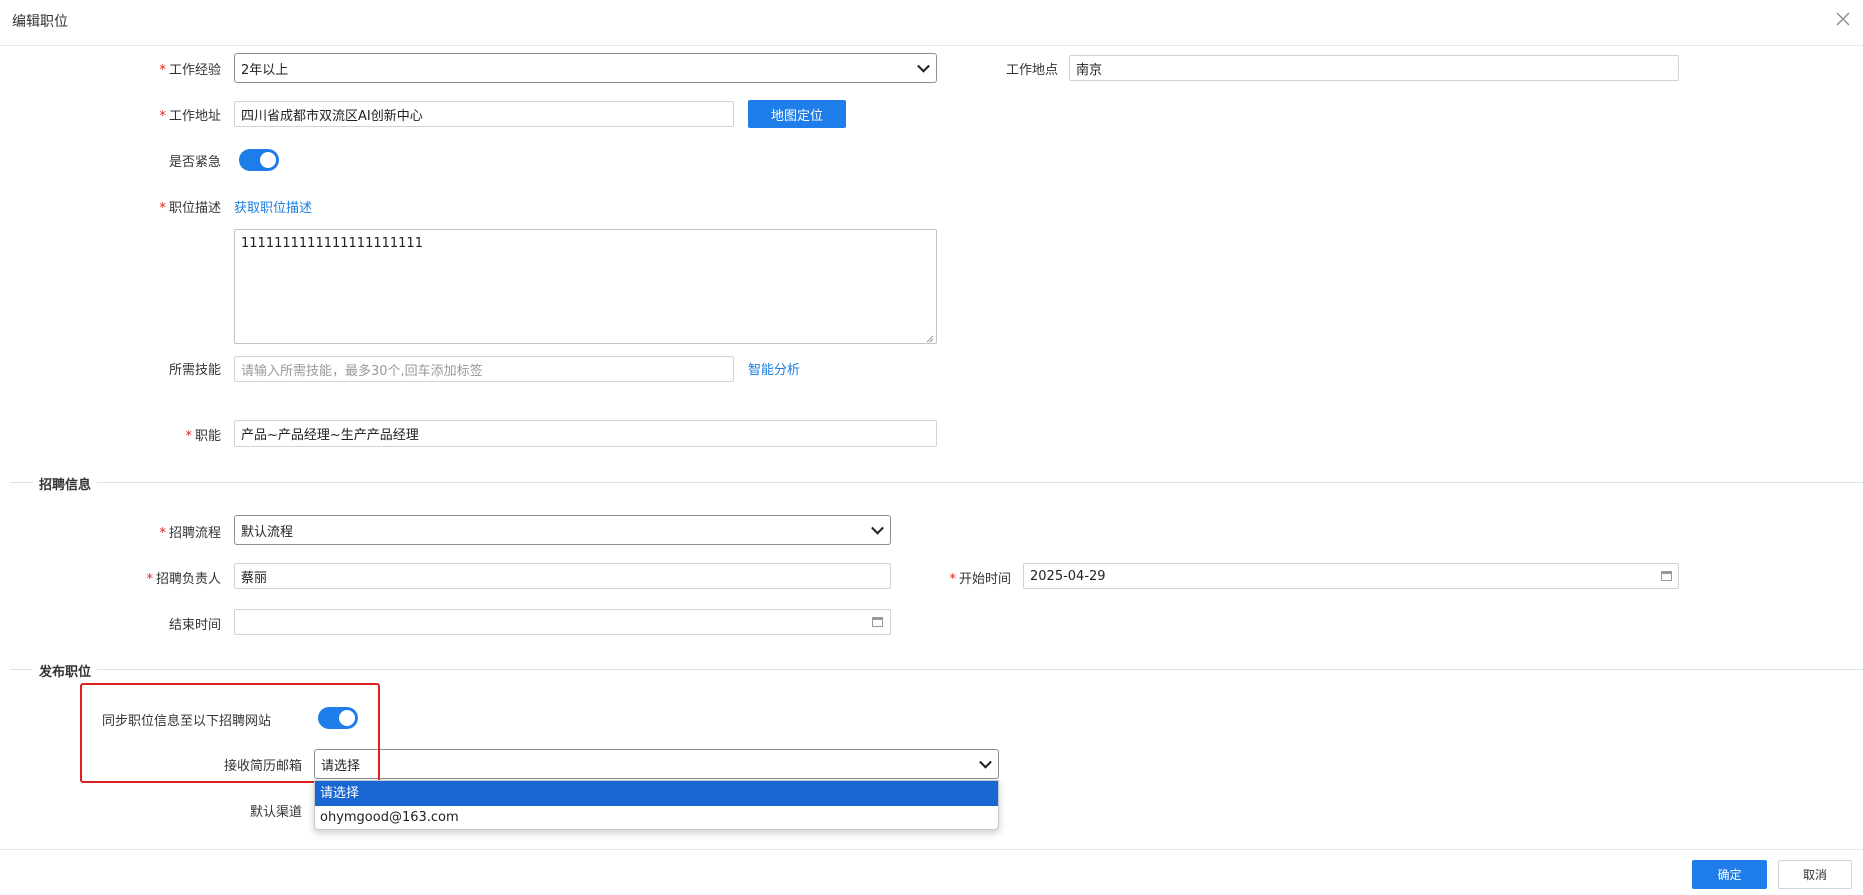 Image resolution: width=1863 pixels, height=895 pixels. What do you see at coordinates (230, 733) in the screenshot?
I see `highlight-box` at bounding box center [230, 733].